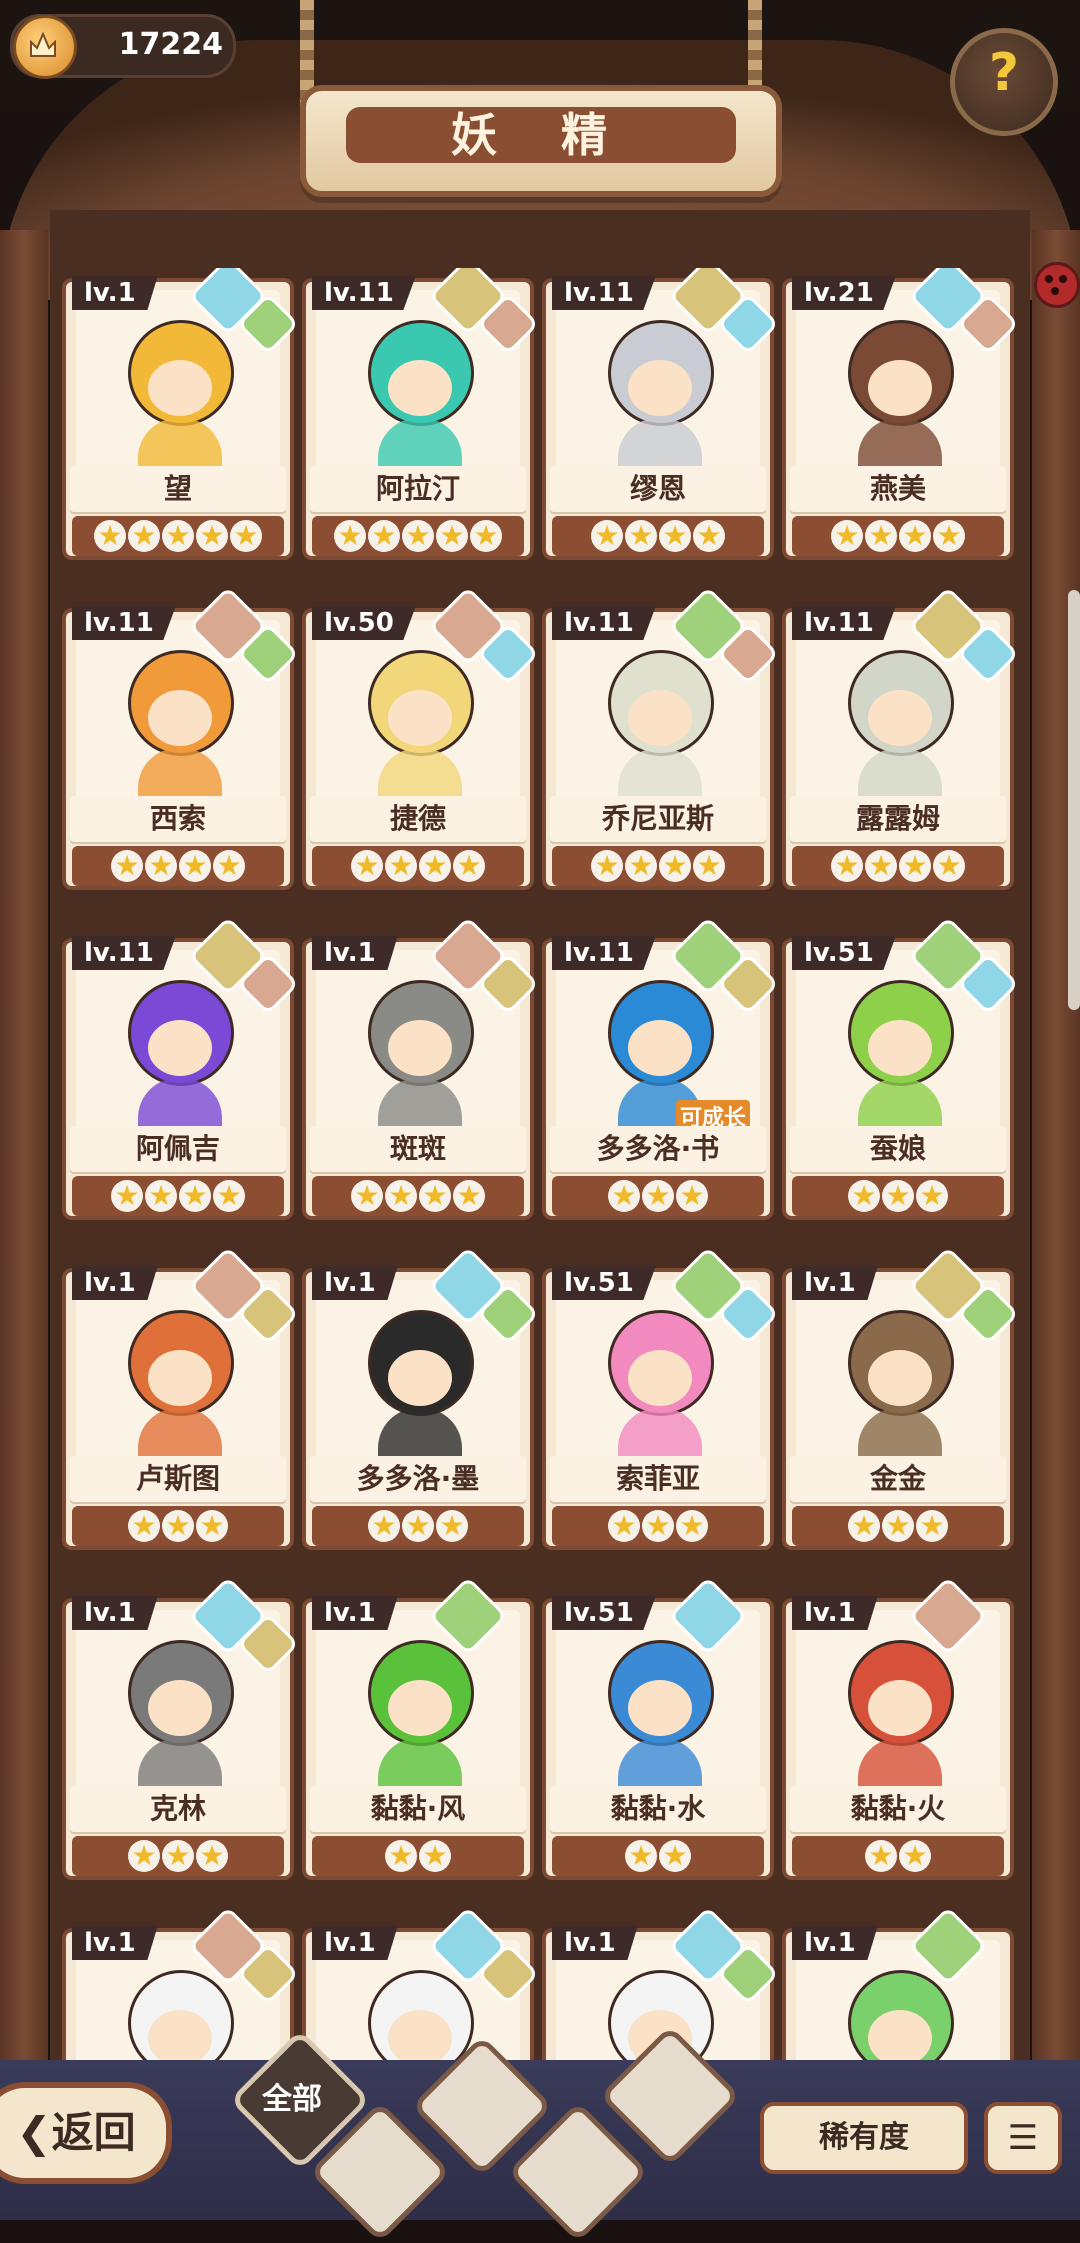 This screenshot has width=1080, height=2243. I want to click on fairy-name: 露露姆, so click(898, 819).